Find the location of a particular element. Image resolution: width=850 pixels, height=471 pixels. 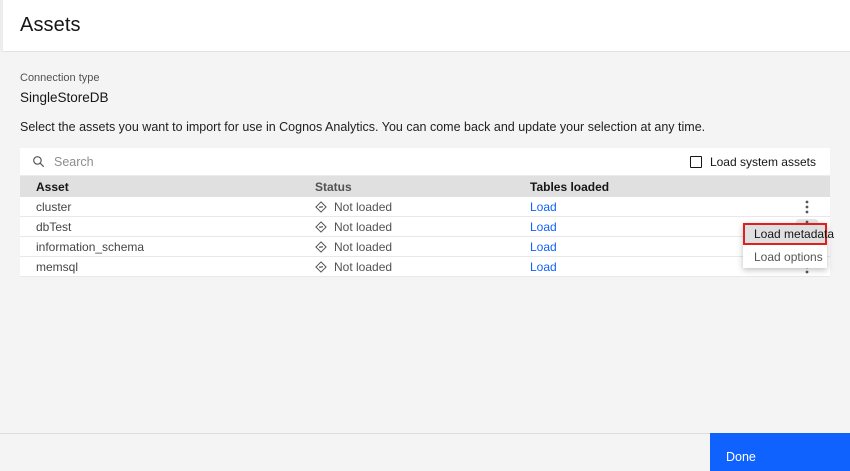

overflow-menu-button is located at coordinates (807, 207).